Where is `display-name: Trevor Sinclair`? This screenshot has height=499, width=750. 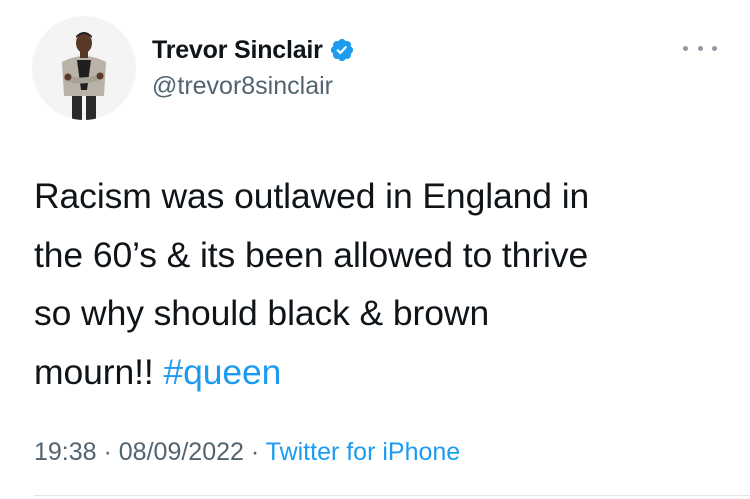 display-name: Trevor Sinclair is located at coordinates (237, 50).